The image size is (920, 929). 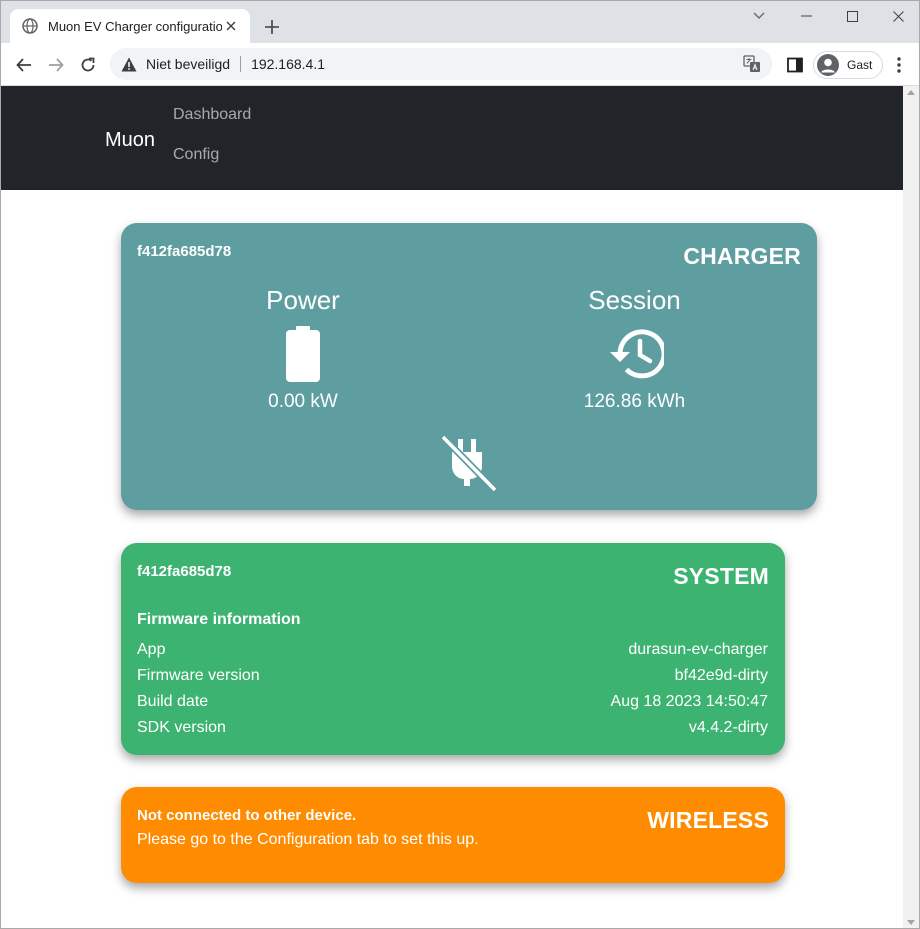 I want to click on scroll-down-arrow-icon, so click(x=911, y=922).